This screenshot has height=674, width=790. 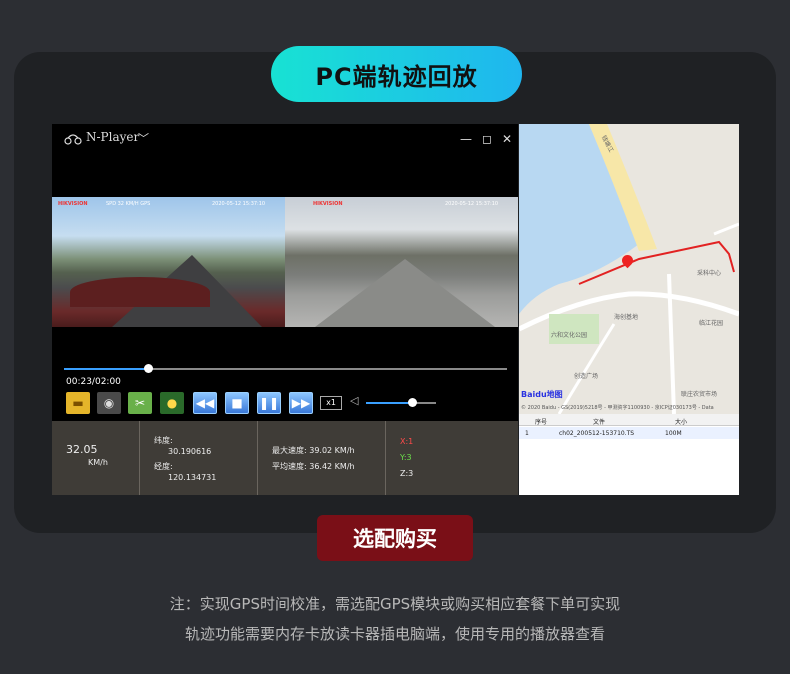 I want to click on playback-time: 00:23/02:00, so click(x=93, y=382).